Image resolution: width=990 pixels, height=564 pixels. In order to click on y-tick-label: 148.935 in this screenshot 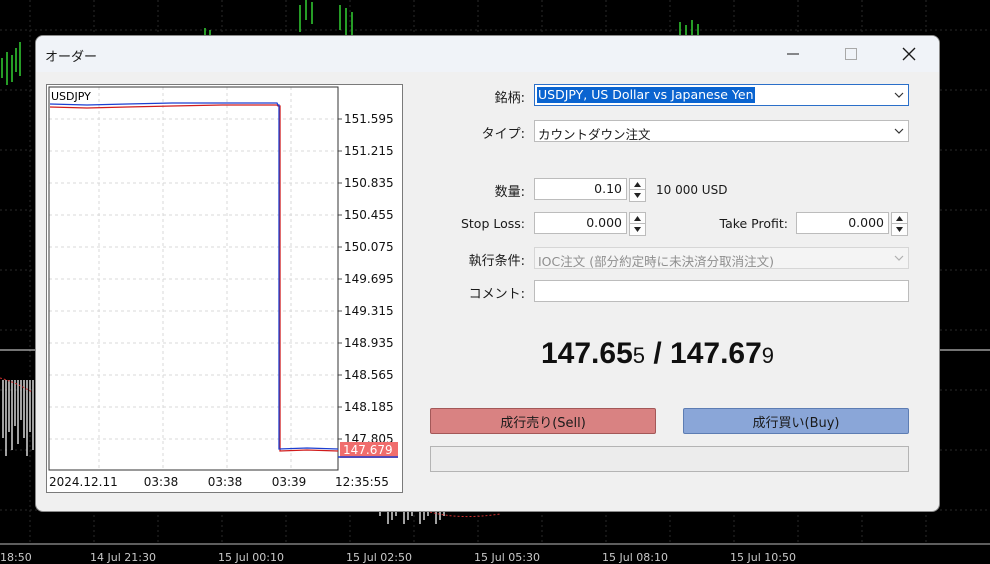, I will do `click(369, 343)`.